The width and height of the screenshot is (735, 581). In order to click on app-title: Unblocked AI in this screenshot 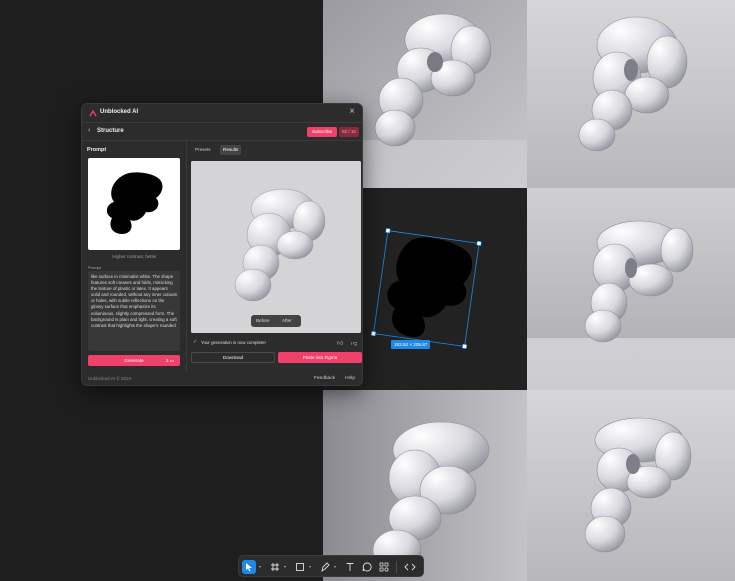, I will do `click(119, 112)`.